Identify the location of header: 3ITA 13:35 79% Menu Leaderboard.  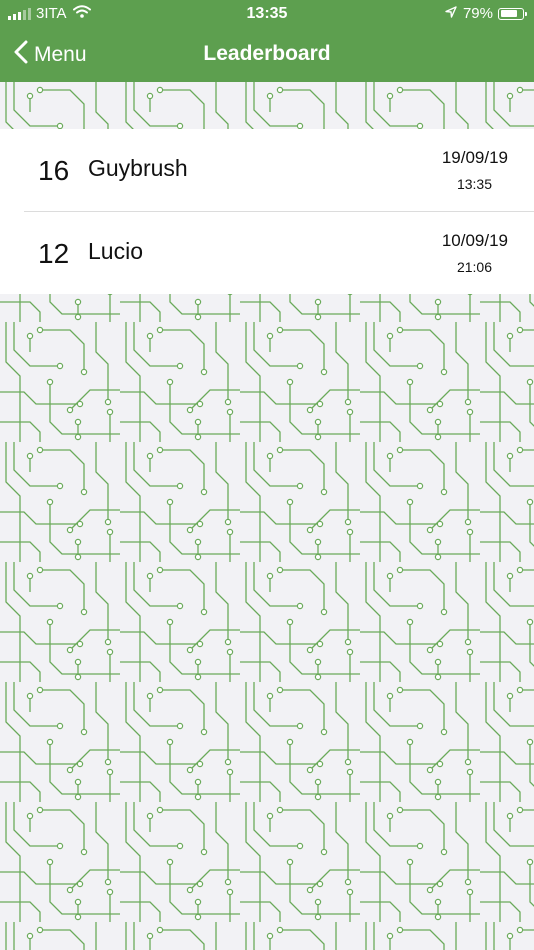
(267, 41).